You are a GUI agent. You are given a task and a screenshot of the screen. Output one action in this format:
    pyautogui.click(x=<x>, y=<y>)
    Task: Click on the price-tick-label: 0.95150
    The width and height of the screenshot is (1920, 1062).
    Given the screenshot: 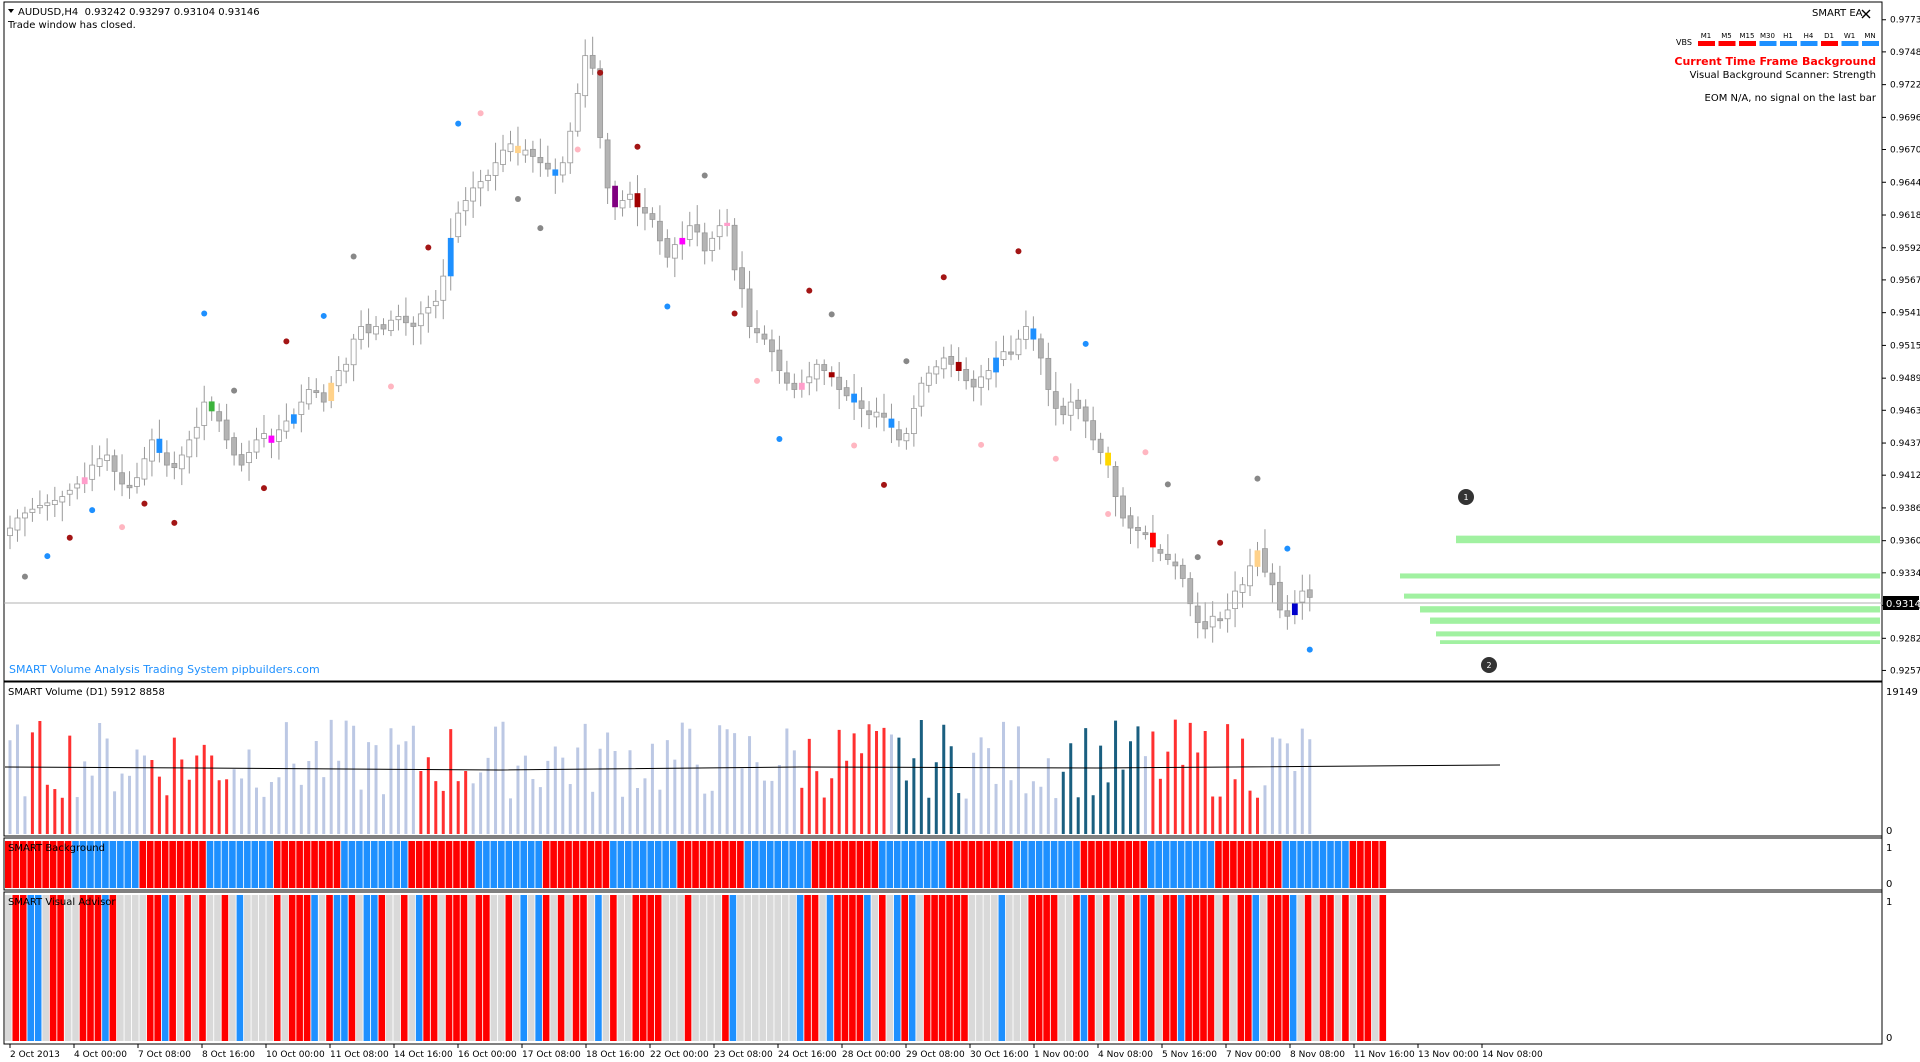 What is the action you would take?
    pyautogui.click(x=1905, y=346)
    